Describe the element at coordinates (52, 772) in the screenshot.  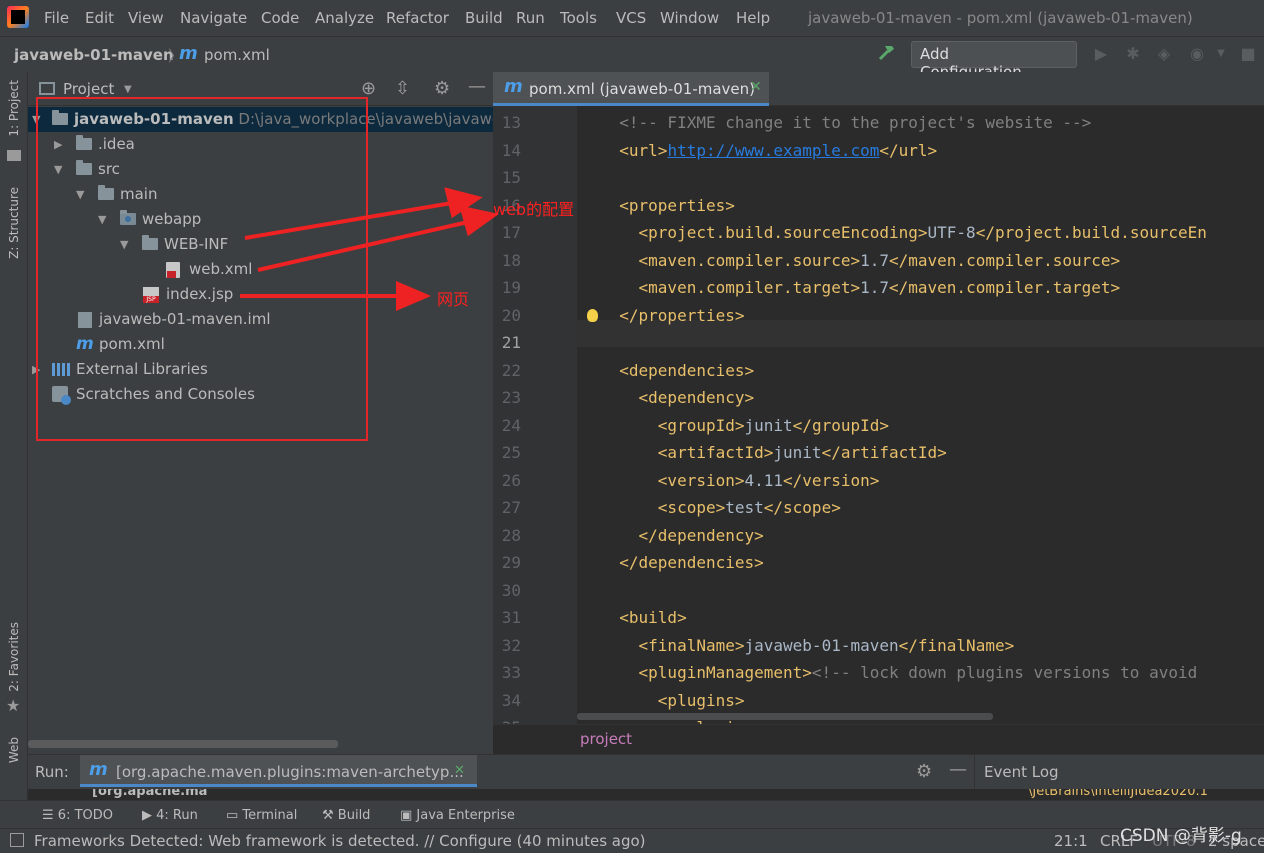
I see `run-label: Run:` at that location.